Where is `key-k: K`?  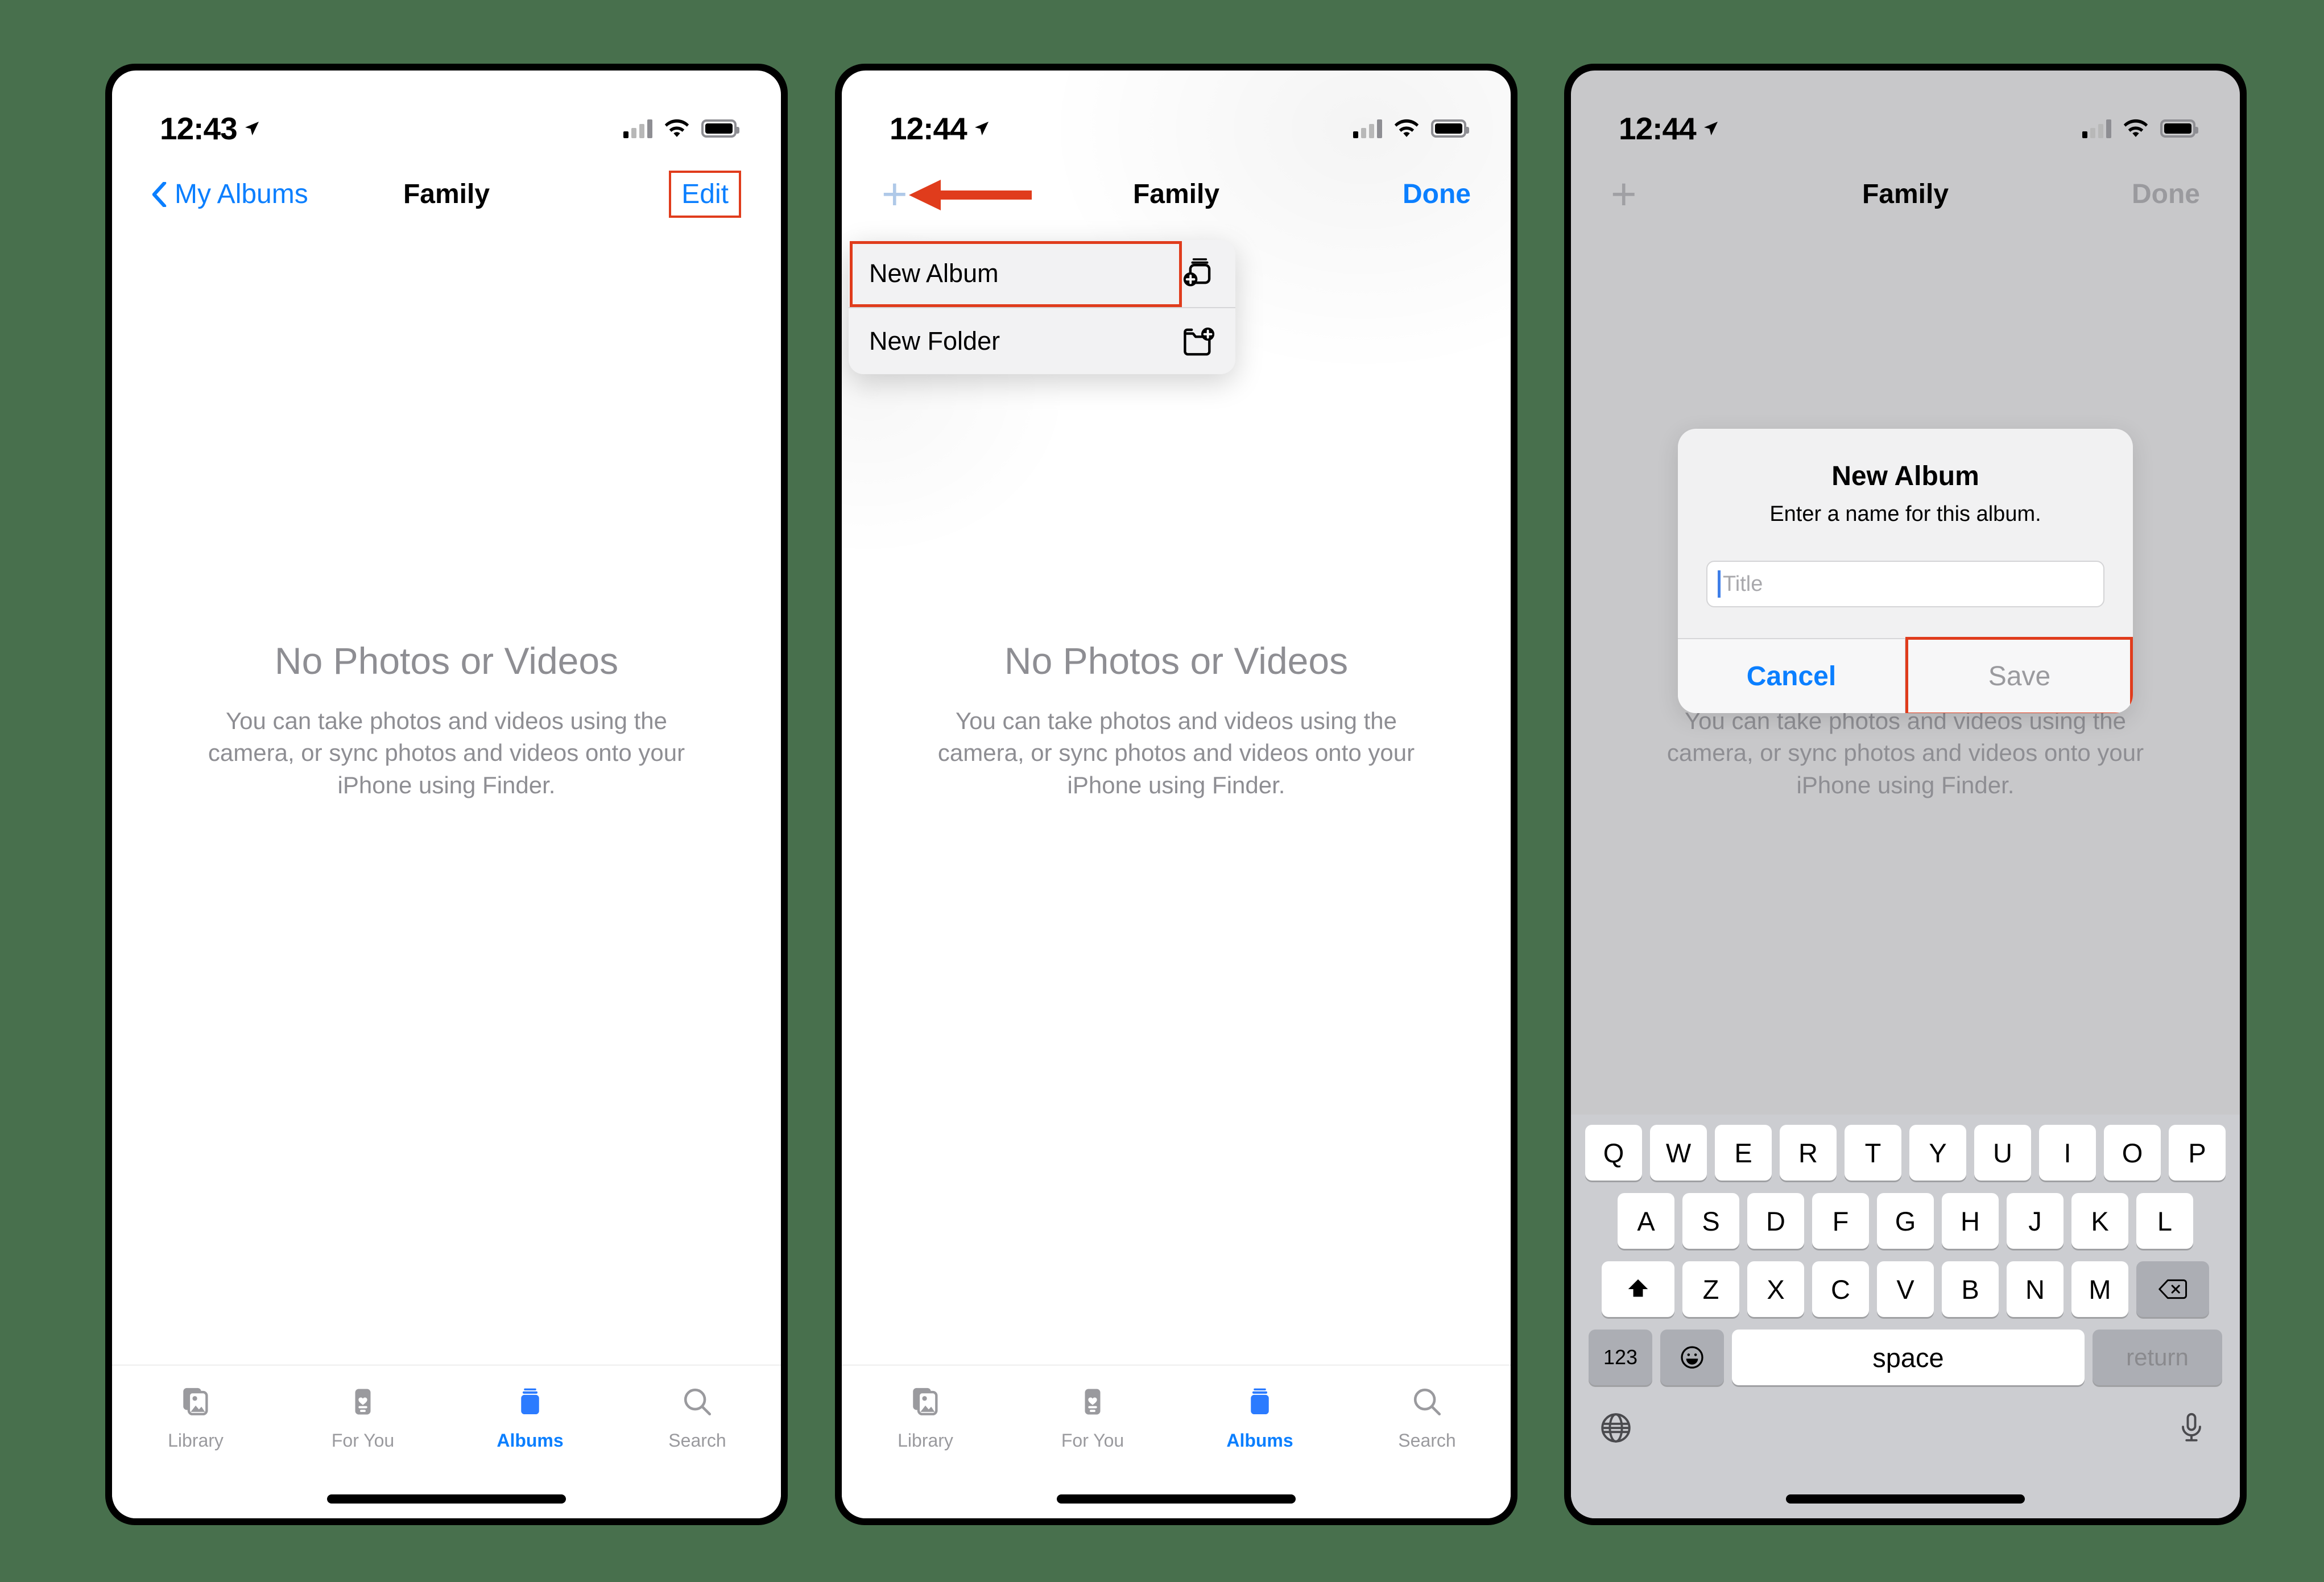
key-k: K is located at coordinates (2099, 1221).